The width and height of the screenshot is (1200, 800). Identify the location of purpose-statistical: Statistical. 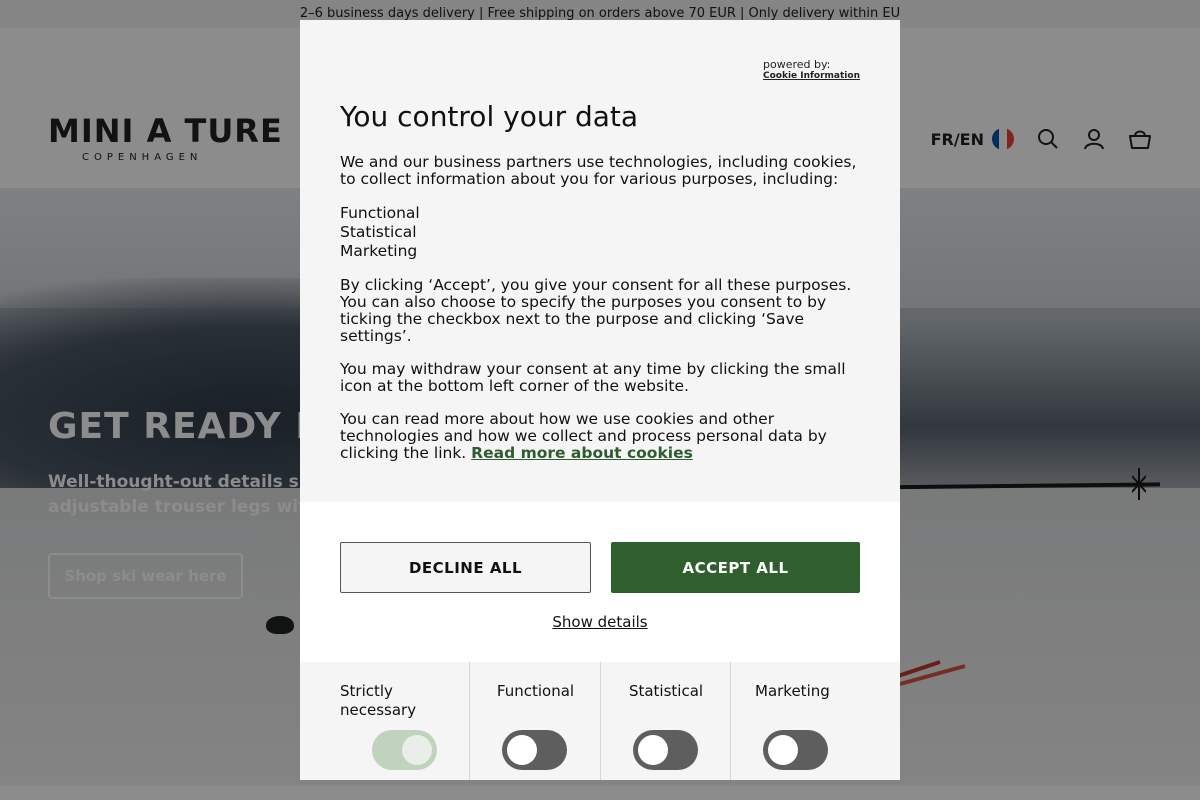
(666, 721).